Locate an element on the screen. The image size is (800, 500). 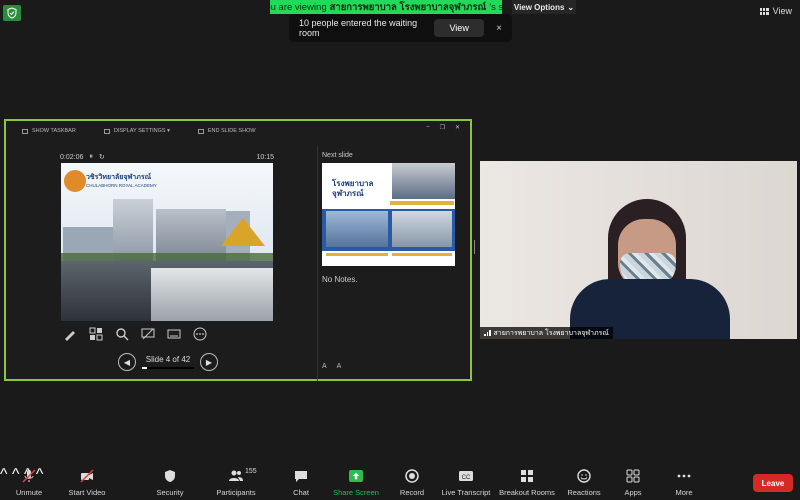
leave-button: Leave is located at coordinates (773, 483).